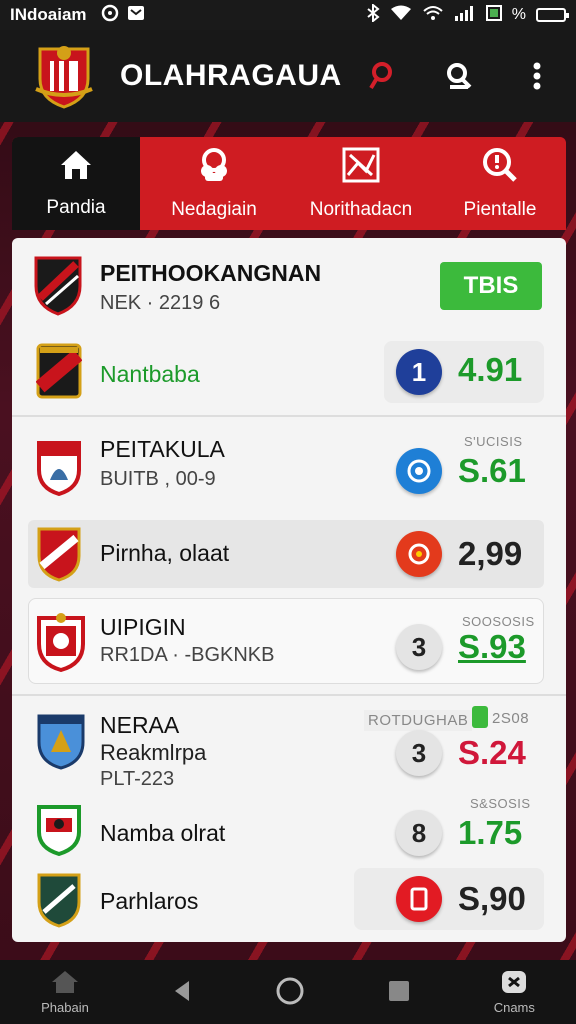 Image resolution: width=576 pixels, height=1024 pixels. I want to click on tab-images: Norithadacn, so click(361, 183).